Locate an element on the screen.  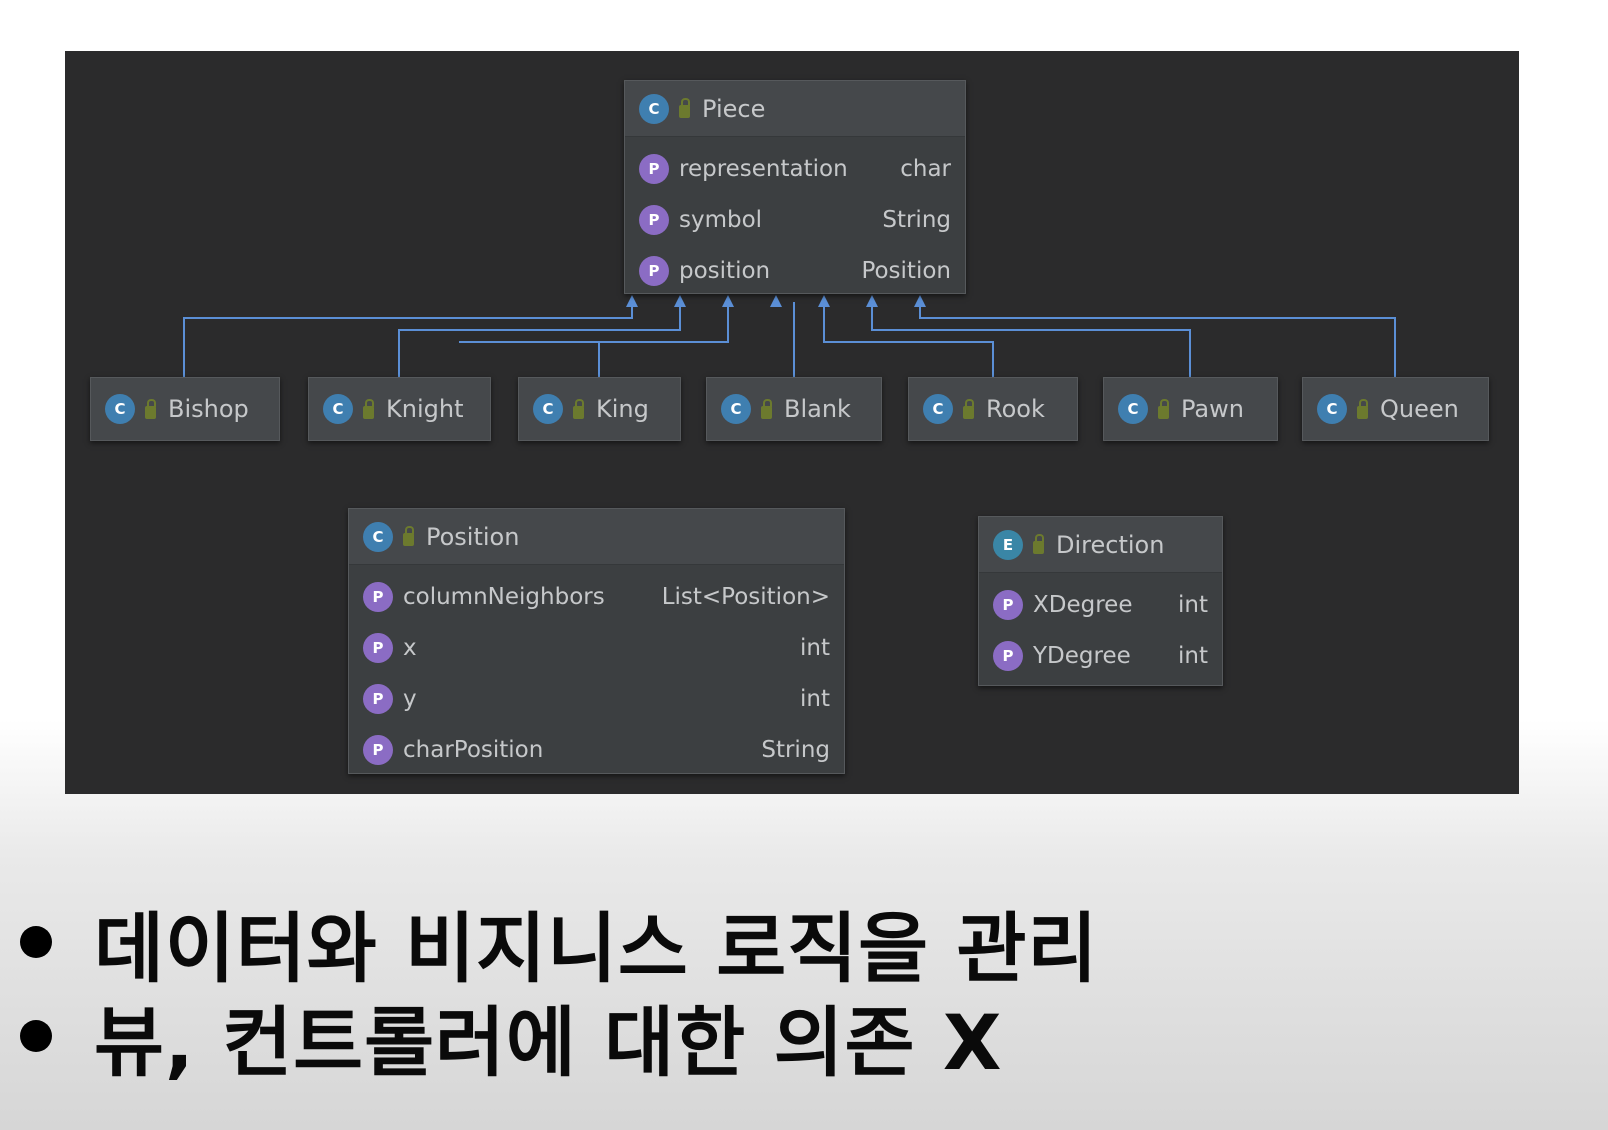
field-row: P XDegree int is located at coordinates (1100, 604).